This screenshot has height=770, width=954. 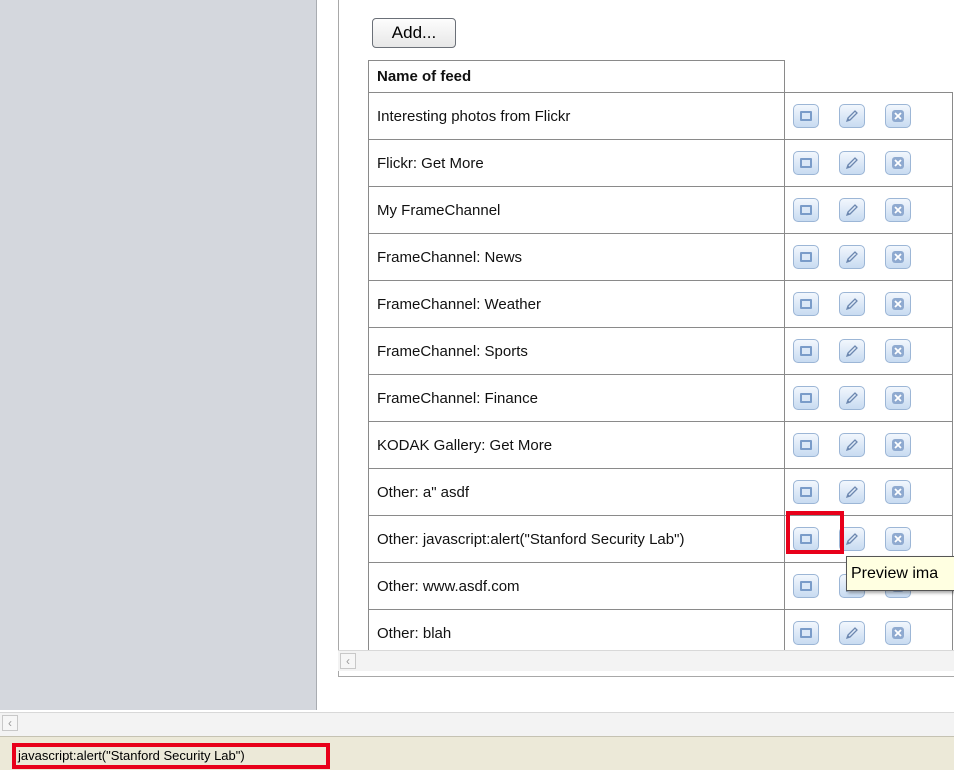 What do you see at coordinates (576, 76) in the screenshot?
I see `column-header-name: Name of feed` at bounding box center [576, 76].